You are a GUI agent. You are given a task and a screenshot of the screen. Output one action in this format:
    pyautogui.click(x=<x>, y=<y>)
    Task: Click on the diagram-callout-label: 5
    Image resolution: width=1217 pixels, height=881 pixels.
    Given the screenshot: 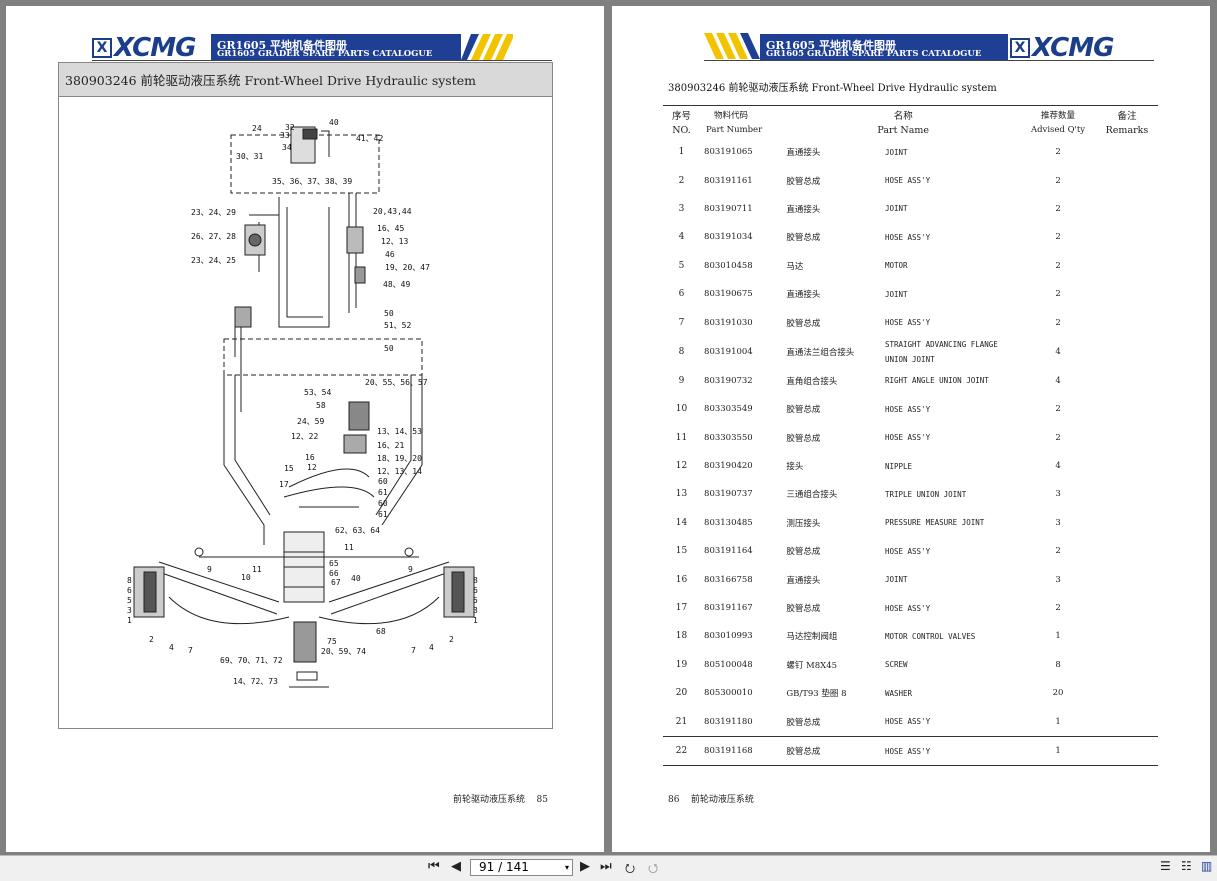 What is the action you would take?
    pyautogui.click(x=475, y=600)
    